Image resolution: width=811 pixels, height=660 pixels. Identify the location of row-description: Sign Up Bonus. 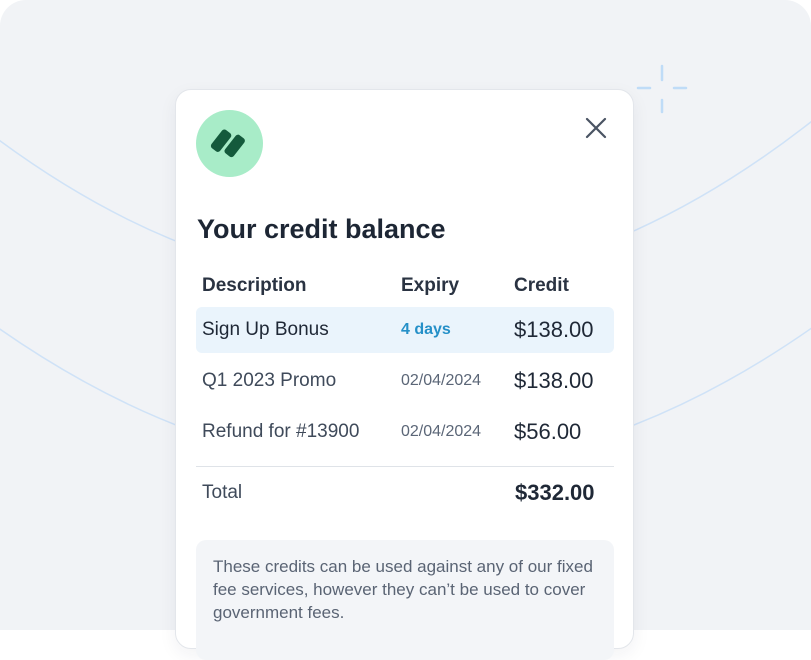
(265, 329).